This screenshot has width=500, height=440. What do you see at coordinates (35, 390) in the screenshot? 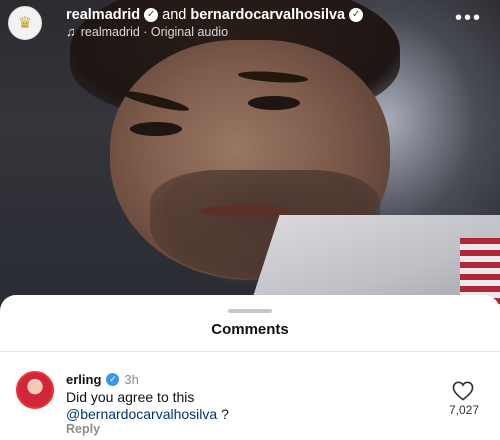
I see `commenter-avatar` at bounding box center [35, 390].